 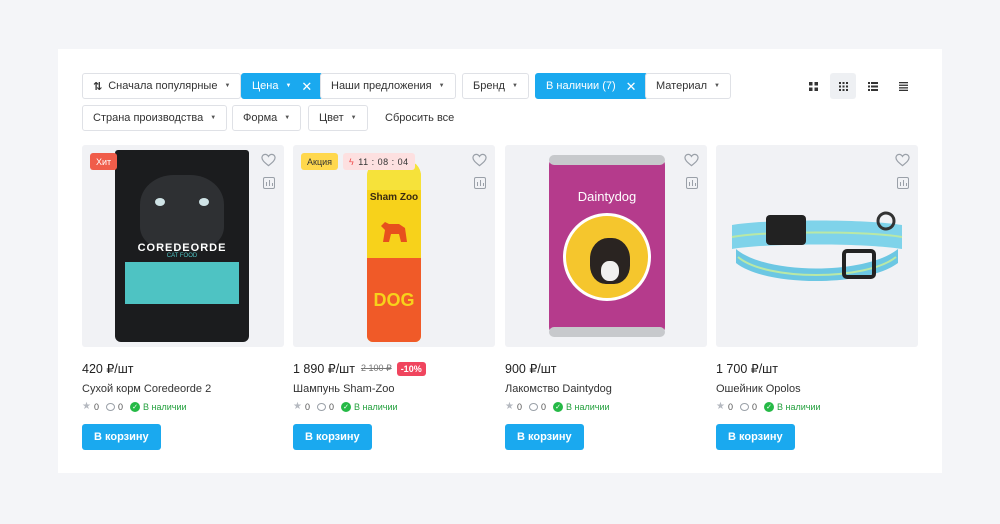 I want to click on product-photo-pouch: COREDEORDE CAT FOOD, so click(x=182, y=246).